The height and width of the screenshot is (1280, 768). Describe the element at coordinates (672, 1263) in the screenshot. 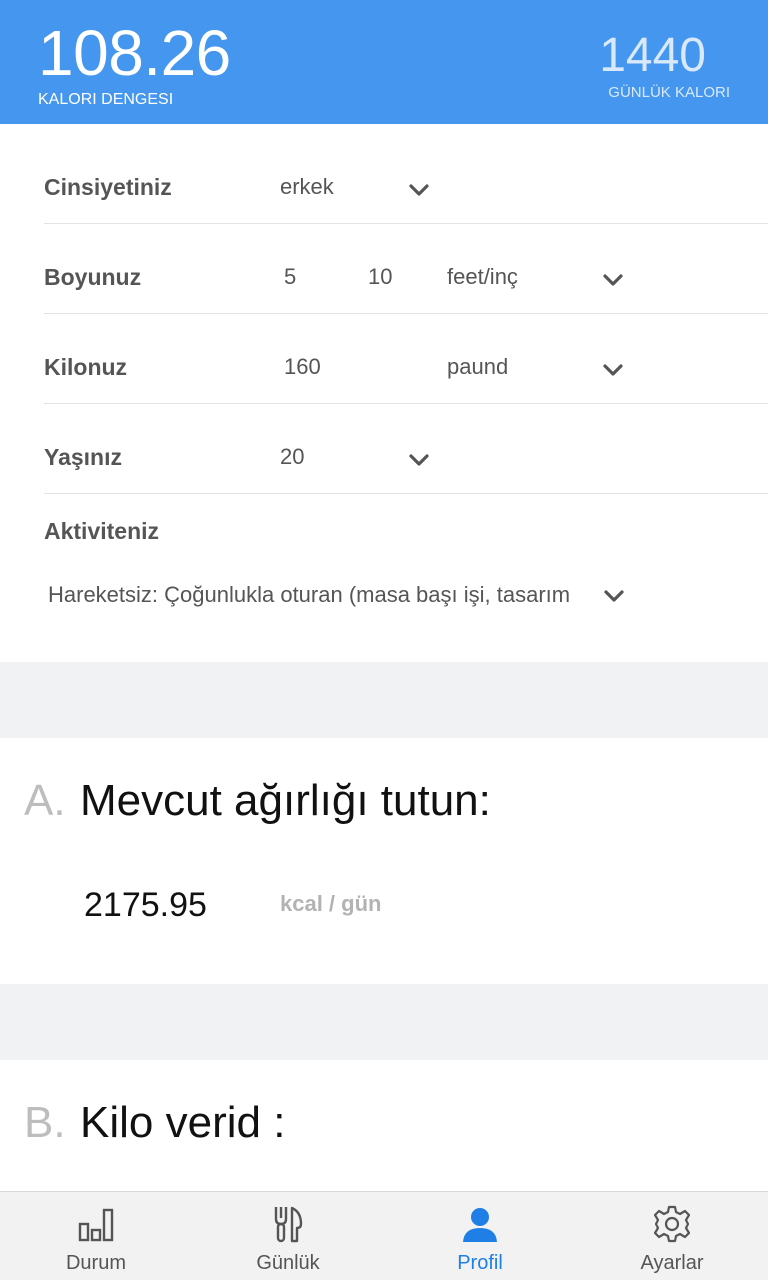

I see `tab-label: Ayarlar` at that location.